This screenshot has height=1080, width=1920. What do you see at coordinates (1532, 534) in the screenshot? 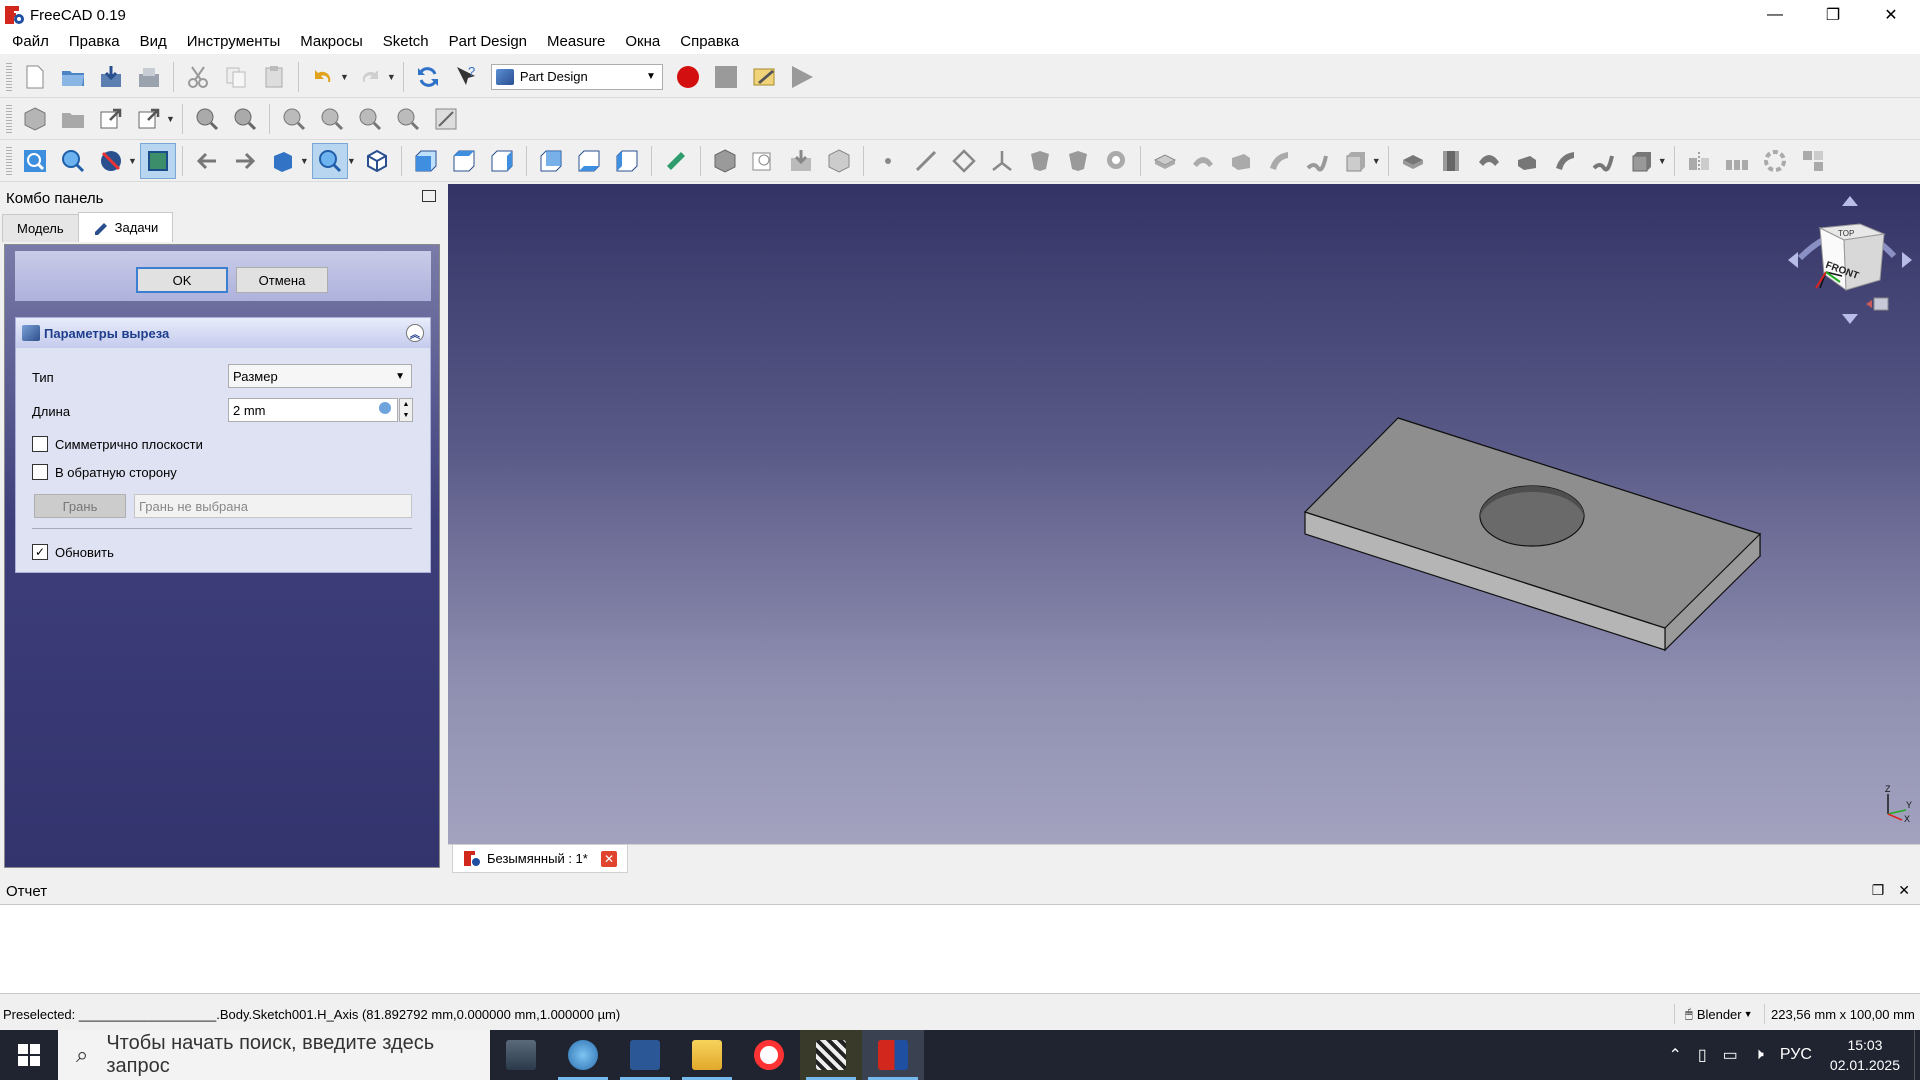
I see `plate-model` at bounding box center [1532, 534].